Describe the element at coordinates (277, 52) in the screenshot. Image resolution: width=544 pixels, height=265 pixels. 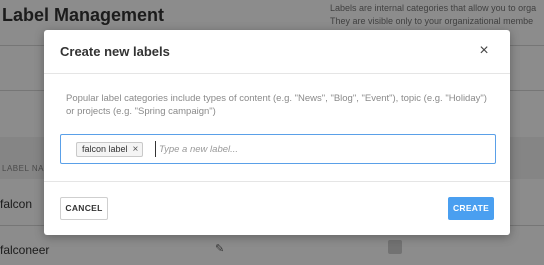
I see `dialog-header: Create new labels ×` at that location.